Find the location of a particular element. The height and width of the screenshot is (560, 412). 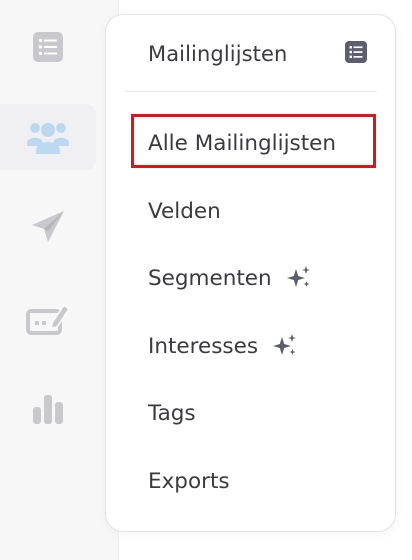

menu-item-label: Tags is located at coordinates (172, 413).